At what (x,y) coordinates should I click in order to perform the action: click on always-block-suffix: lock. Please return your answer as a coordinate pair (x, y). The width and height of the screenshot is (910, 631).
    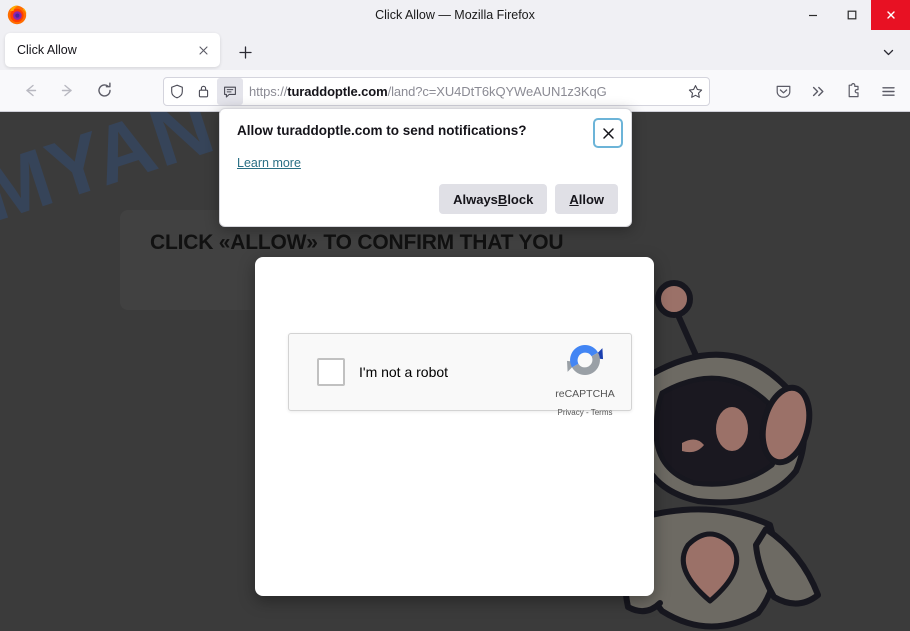
    Looking at the image, I should click on (520, 199).